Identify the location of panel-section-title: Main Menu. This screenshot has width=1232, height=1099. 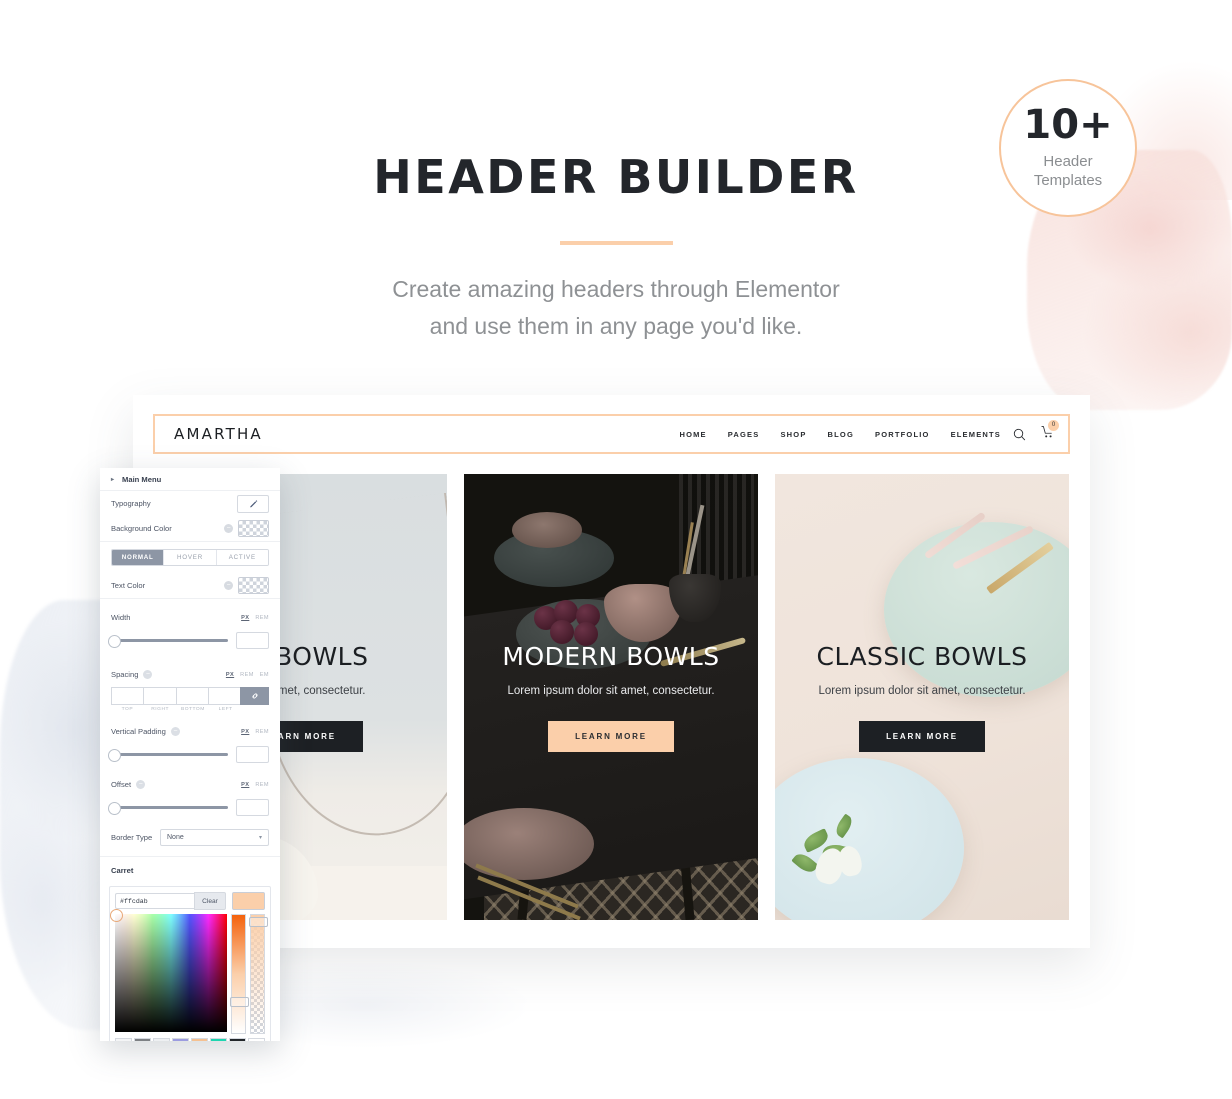
(142, 479).